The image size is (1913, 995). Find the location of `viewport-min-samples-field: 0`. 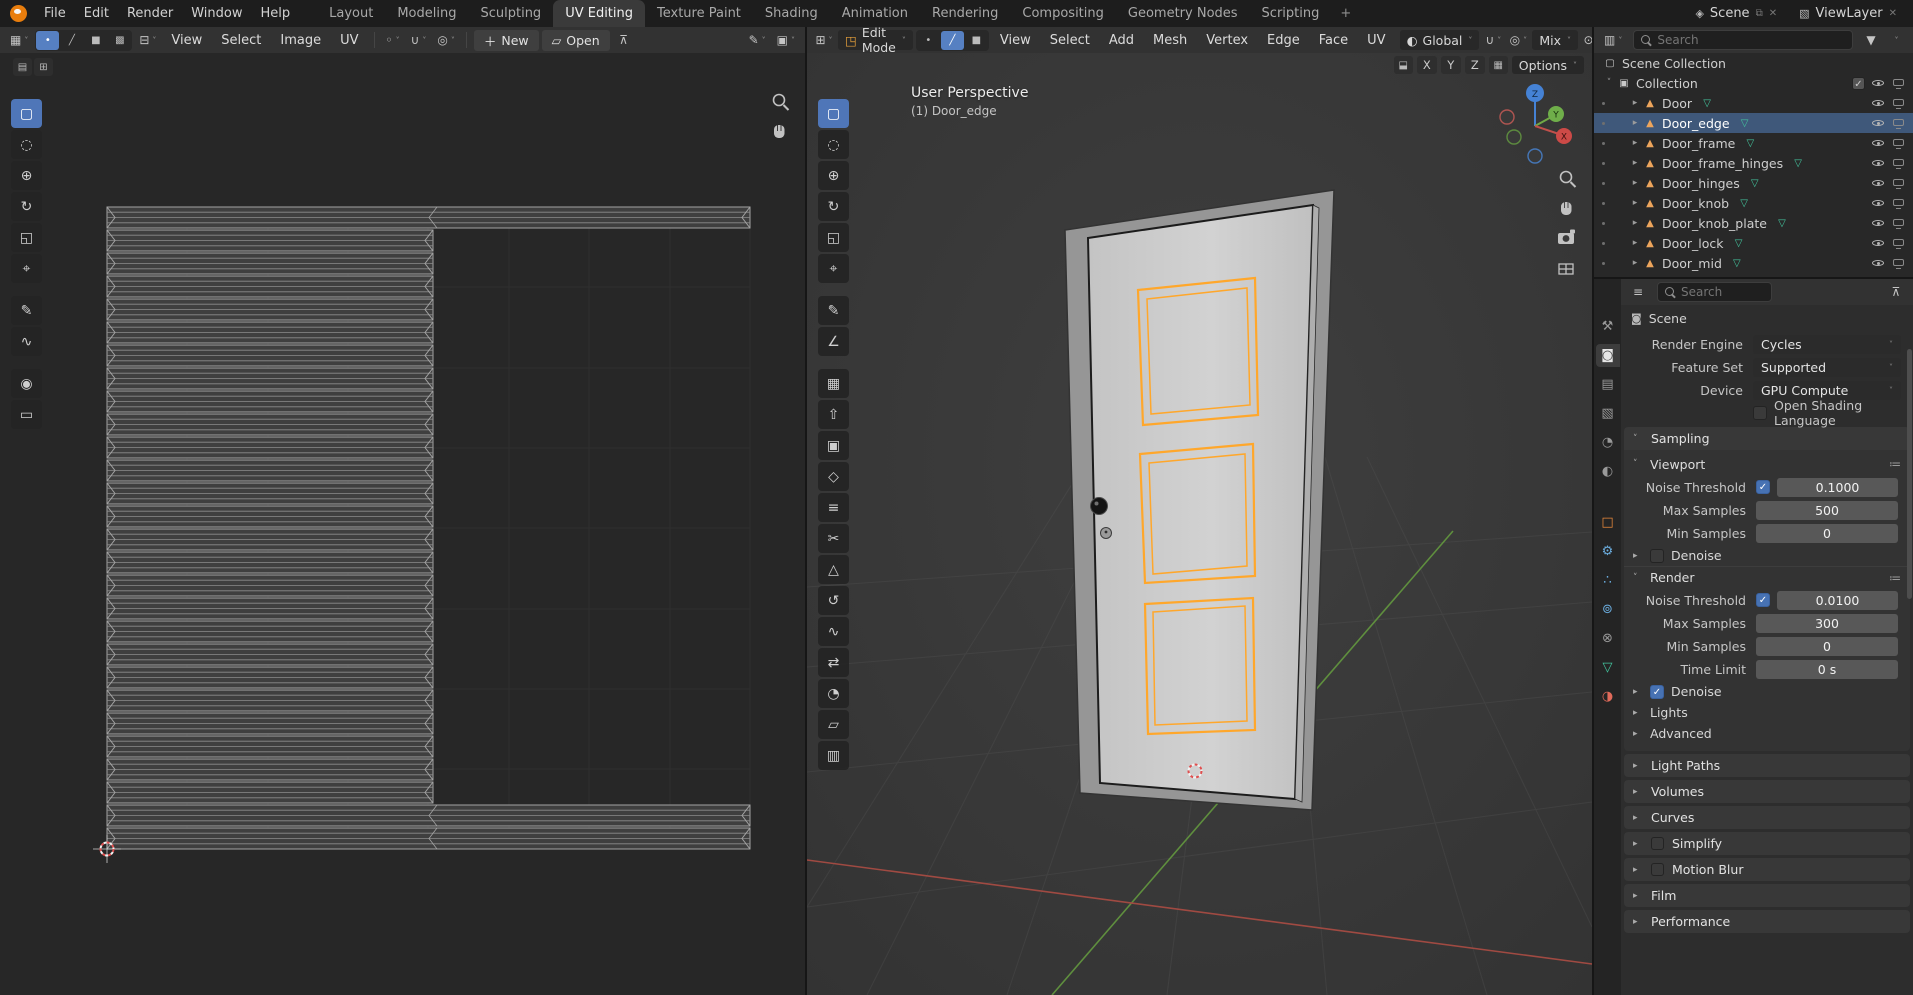

viewport-min-samples-field: 0 is located at coordinates (1827, 533).